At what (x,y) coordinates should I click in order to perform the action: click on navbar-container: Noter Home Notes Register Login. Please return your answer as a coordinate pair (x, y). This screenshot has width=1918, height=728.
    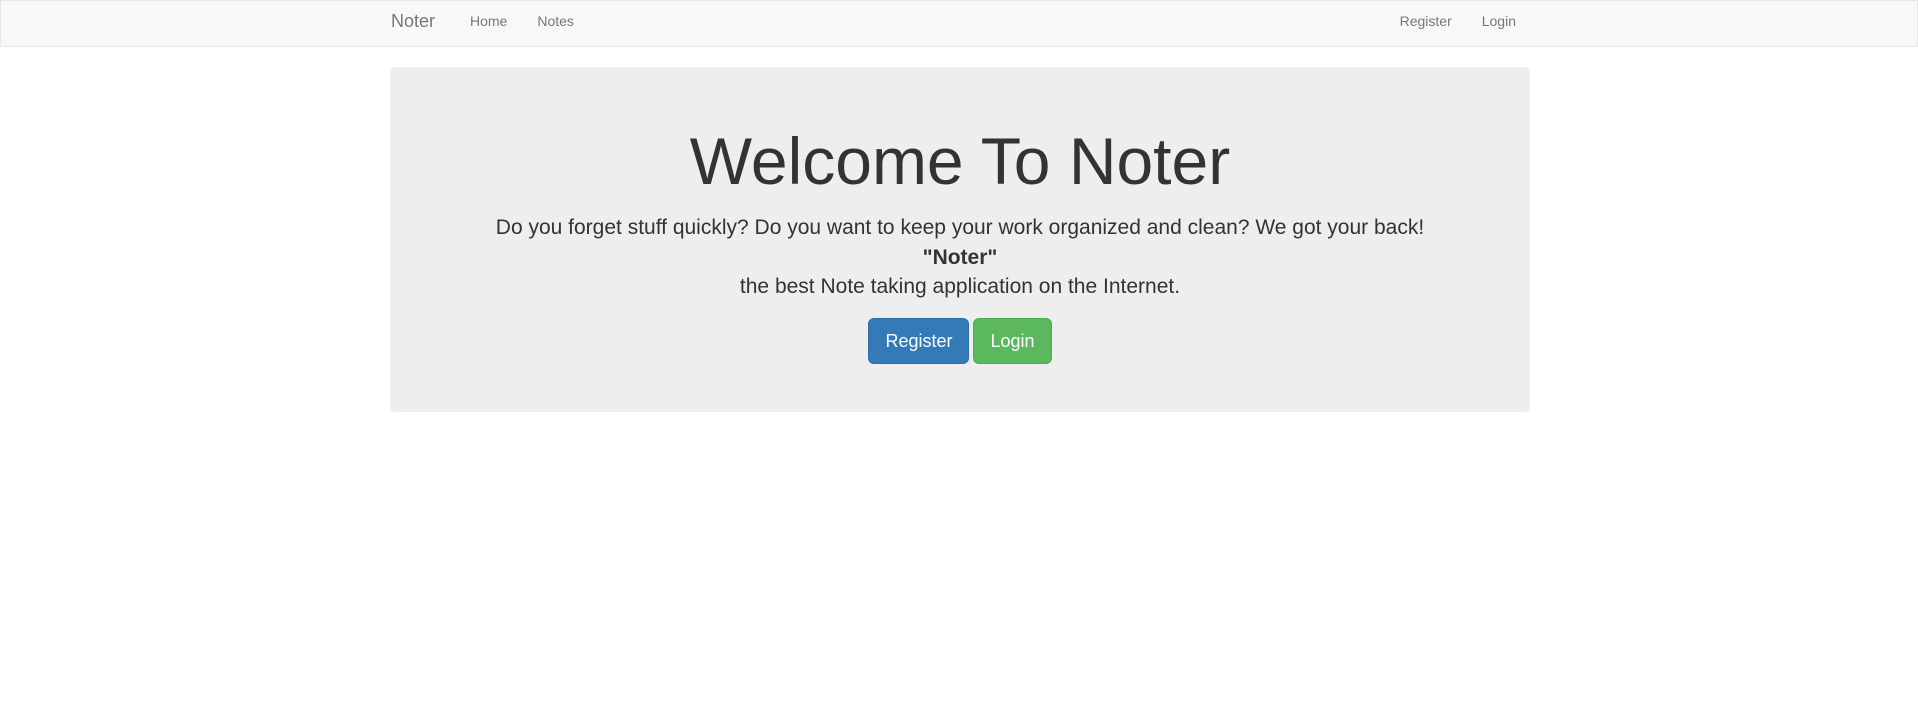
    Looking at the image, I should click on (961, 24).